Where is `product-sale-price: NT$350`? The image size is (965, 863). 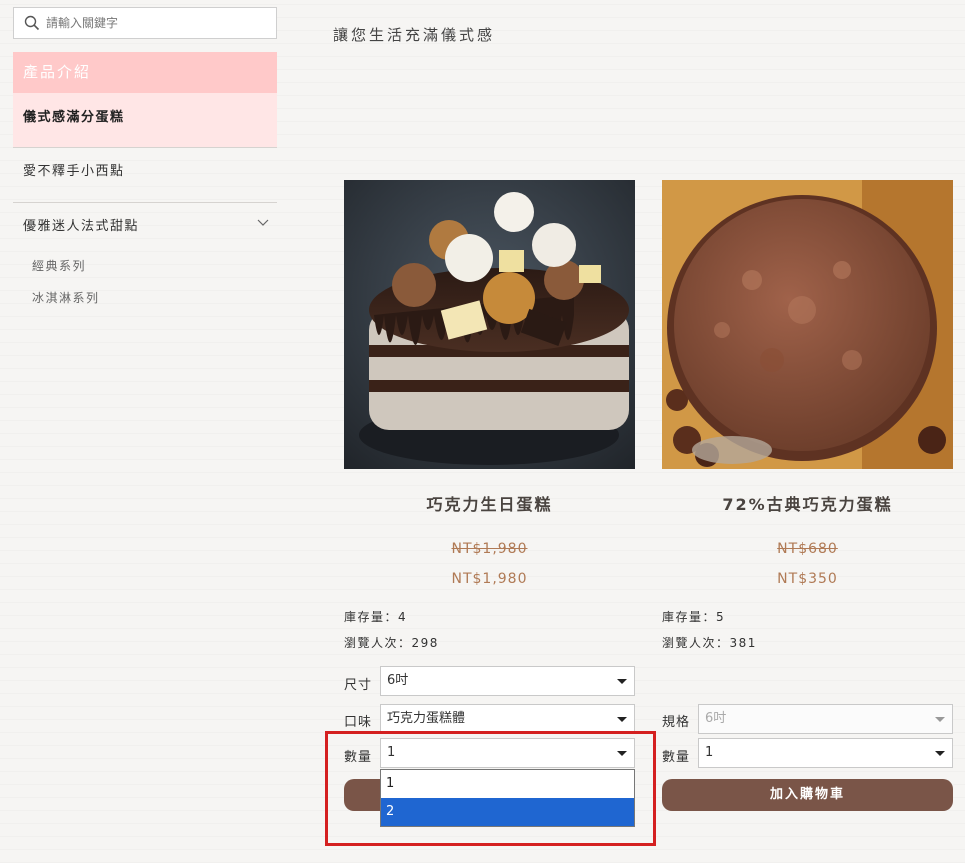
product-sale-price: NT$350 is located at coordinates (807, 579).